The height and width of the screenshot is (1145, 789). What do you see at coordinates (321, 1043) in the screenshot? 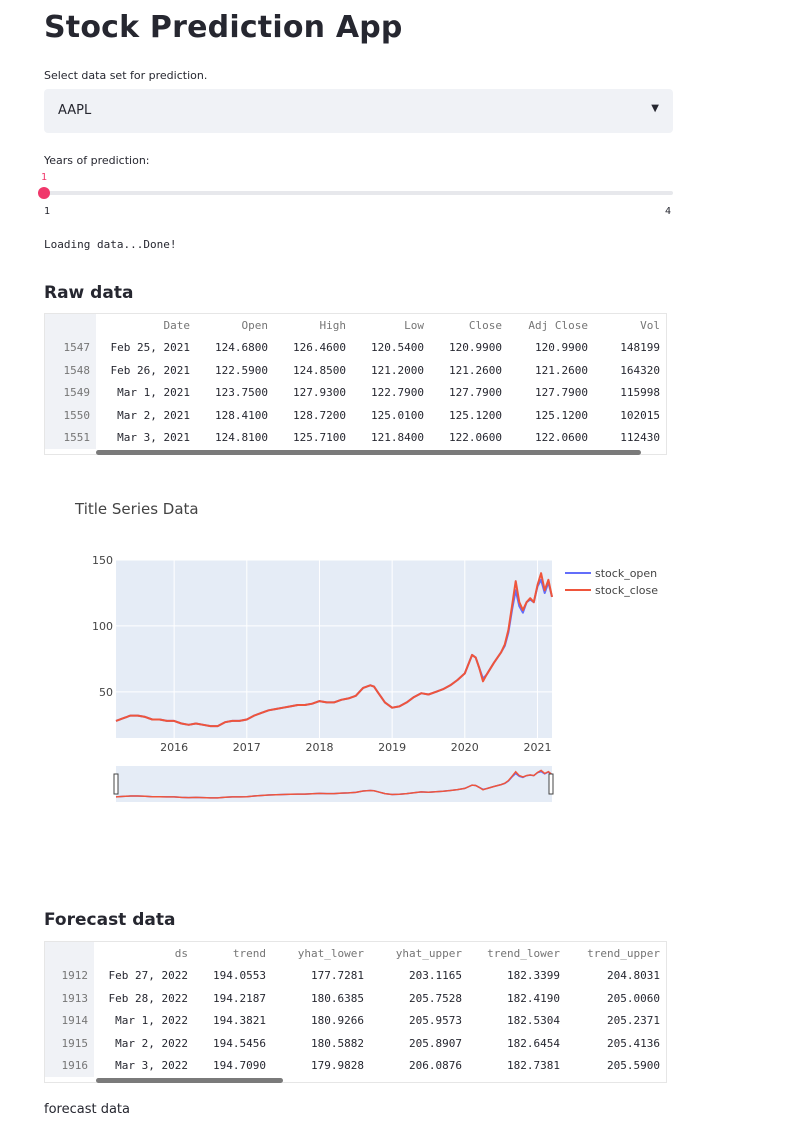
I see `table-cell: 180.5882` at bounding box center [321, 1043].